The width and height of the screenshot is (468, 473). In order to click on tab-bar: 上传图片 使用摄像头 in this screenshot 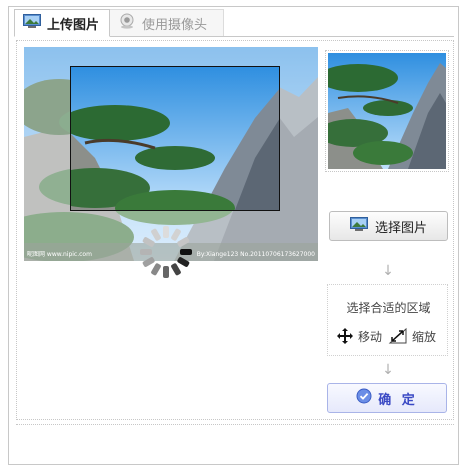, I will do `click(234, 23)`.